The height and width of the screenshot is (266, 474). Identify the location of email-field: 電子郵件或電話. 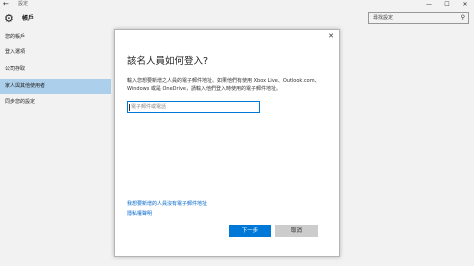
(193, 107).